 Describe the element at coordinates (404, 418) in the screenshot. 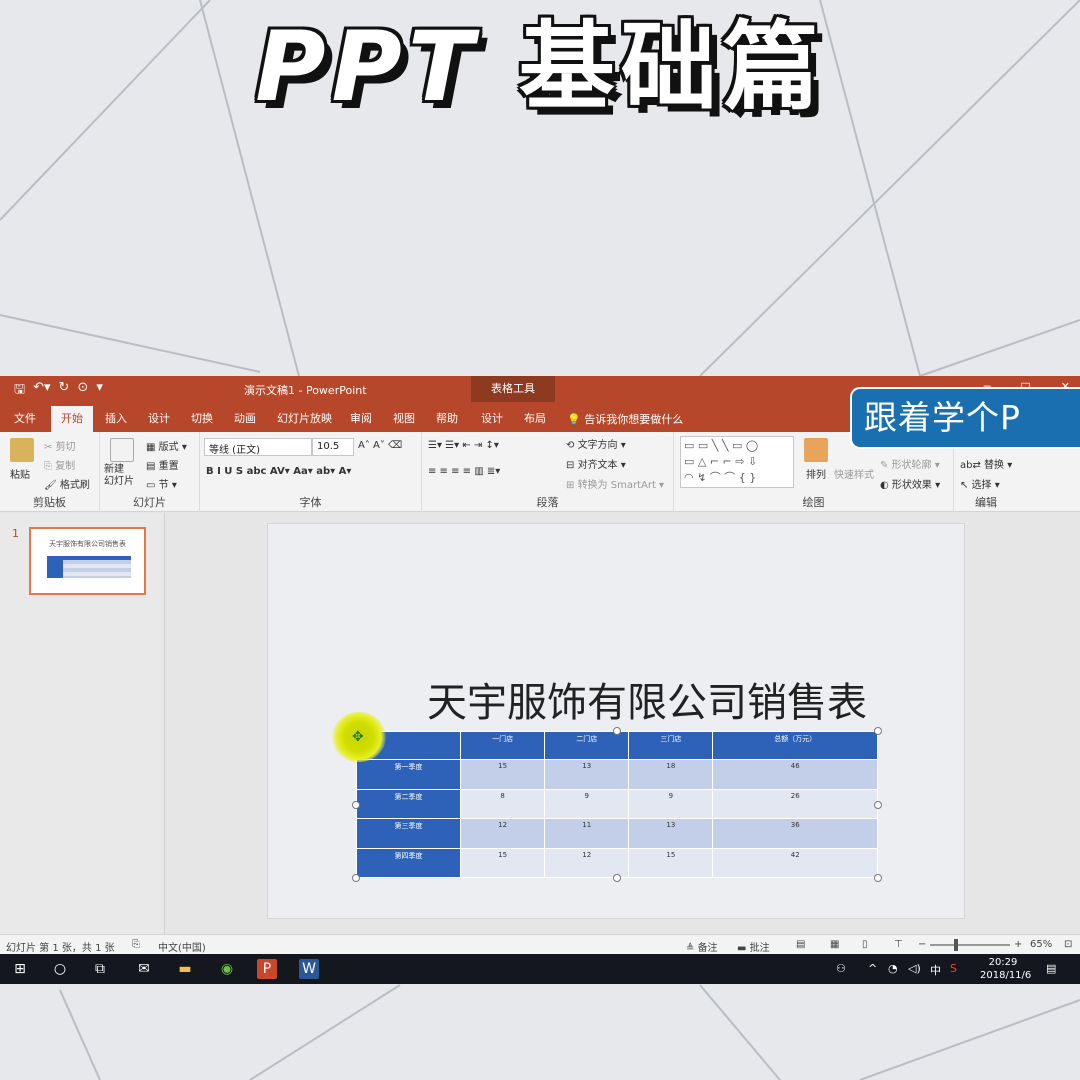

I see `tab-view: 视图` at that location.